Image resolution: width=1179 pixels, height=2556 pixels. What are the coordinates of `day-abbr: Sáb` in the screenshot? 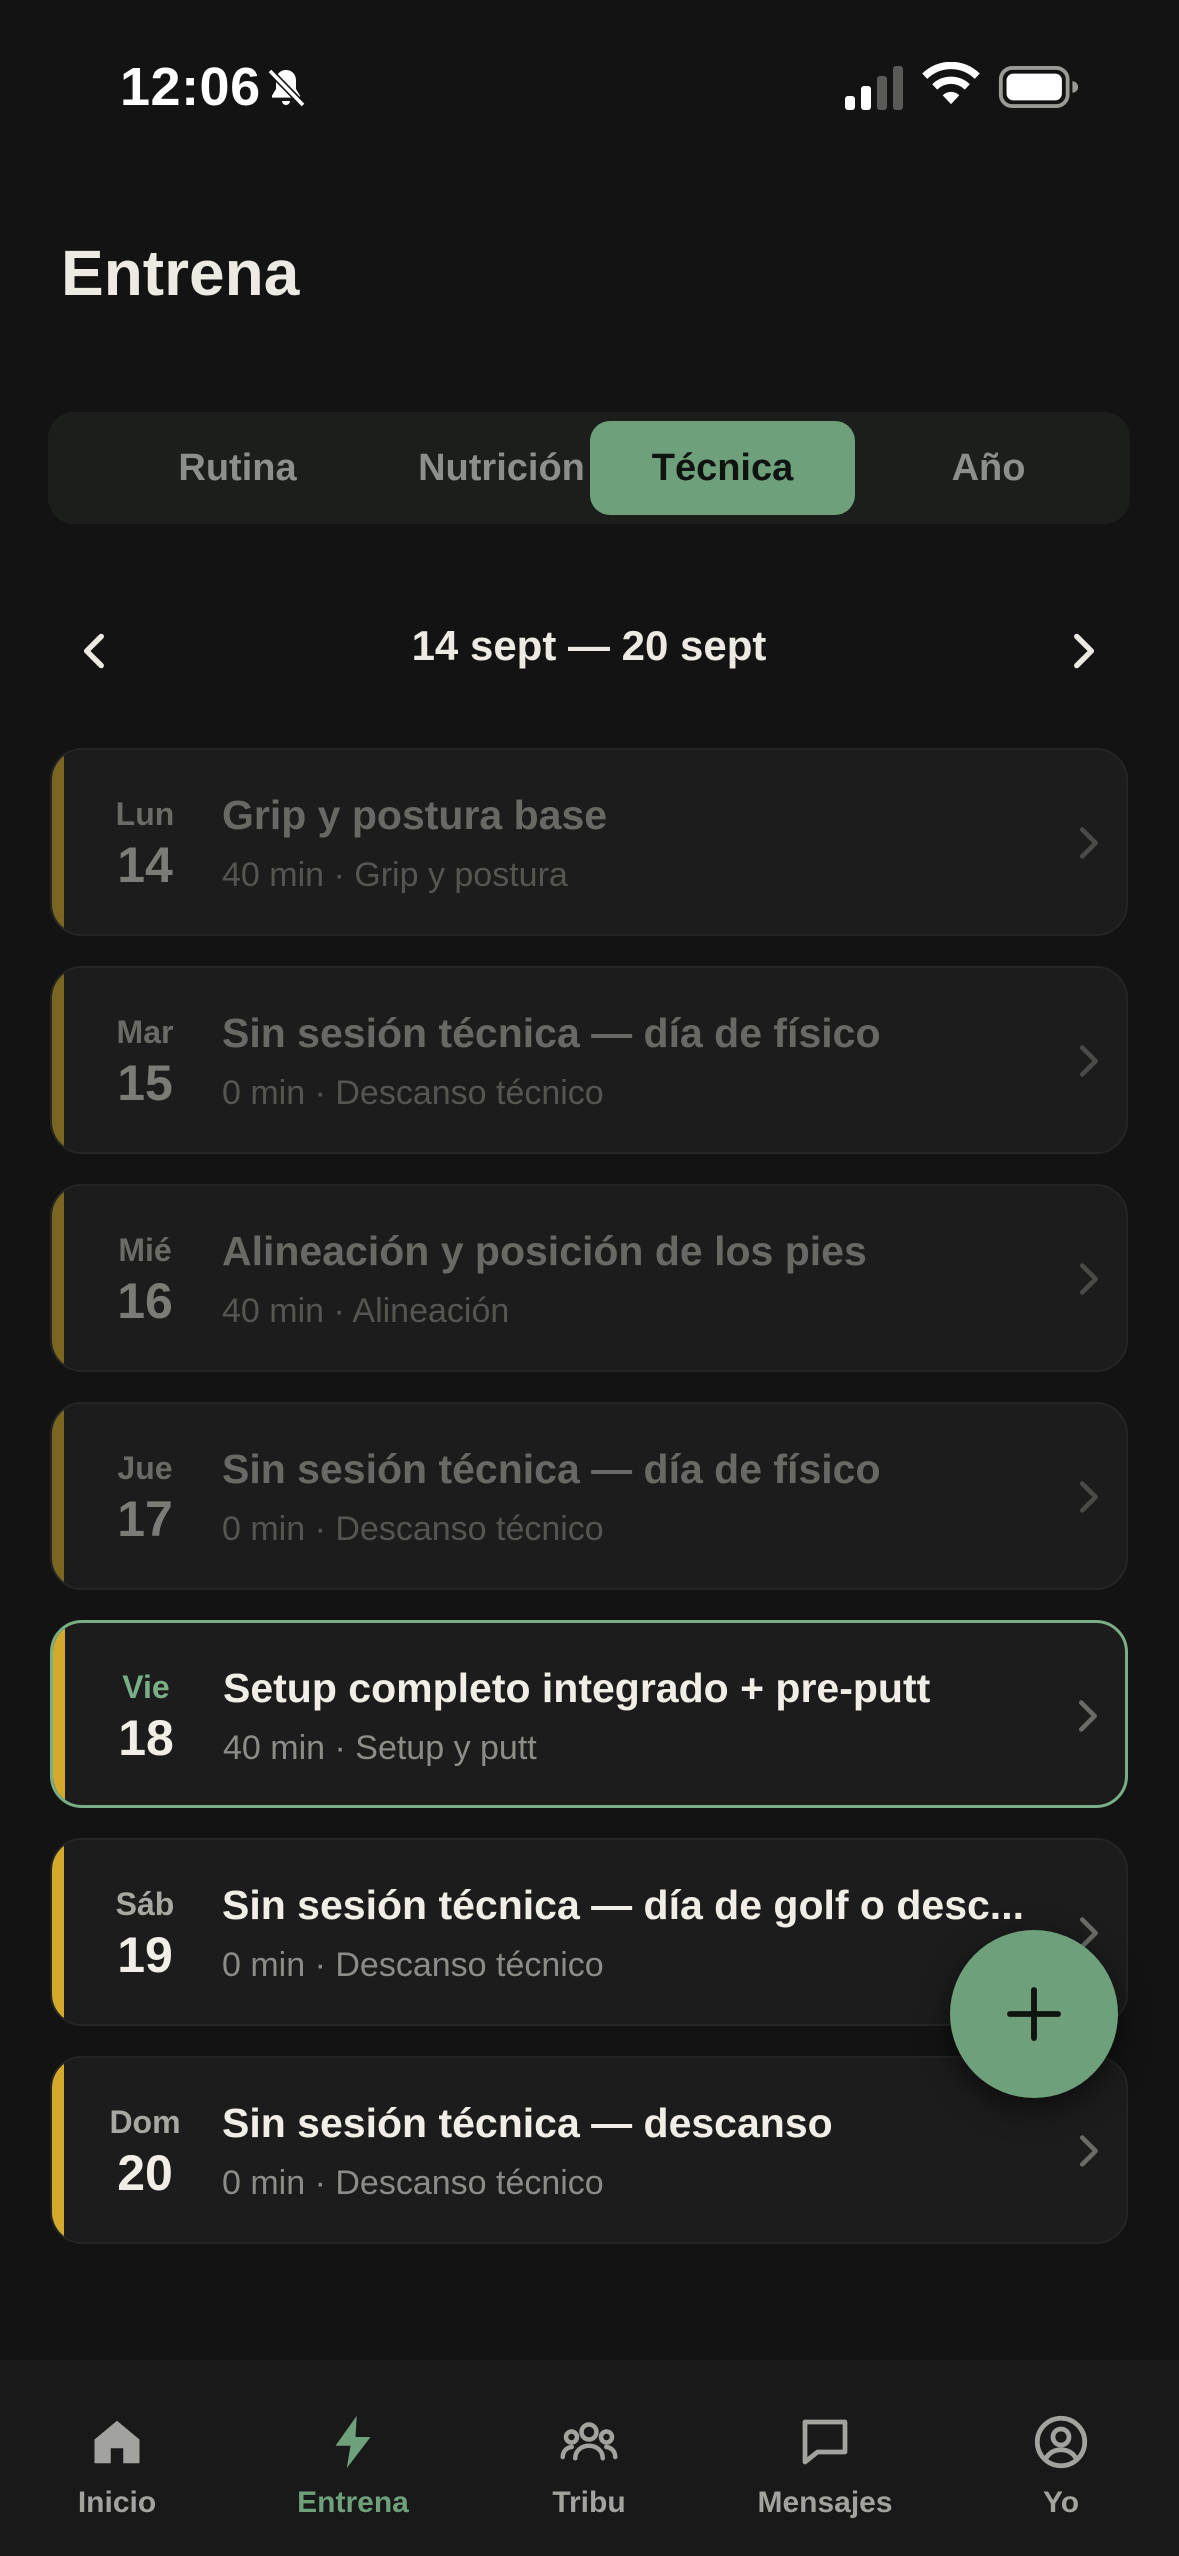 It's located at (145, 1904).